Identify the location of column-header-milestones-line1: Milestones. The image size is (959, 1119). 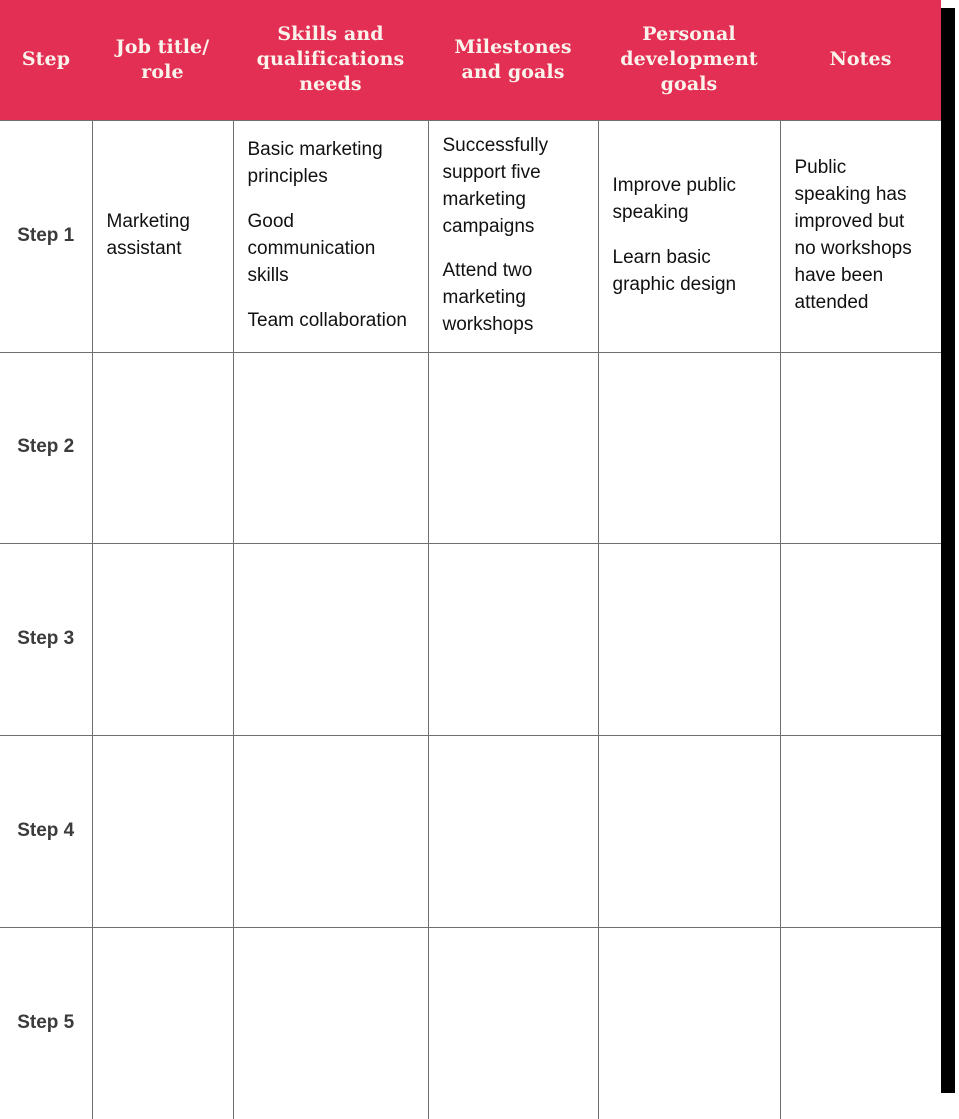
(513, 46).